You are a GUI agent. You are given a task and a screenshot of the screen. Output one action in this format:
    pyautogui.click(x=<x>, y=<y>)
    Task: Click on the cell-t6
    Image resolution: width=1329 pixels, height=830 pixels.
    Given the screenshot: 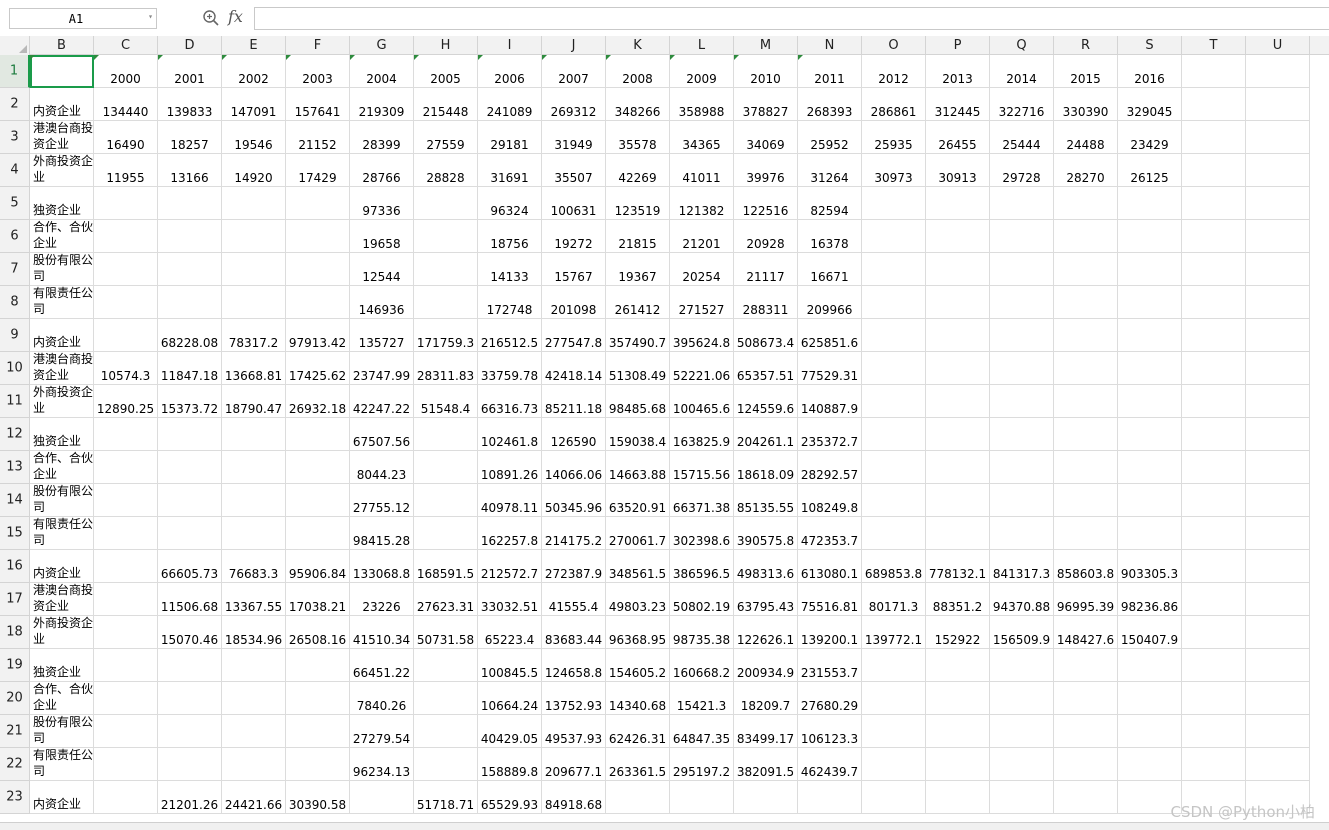 What is the action you would take?
    pyautogui.click(x=1214, y=236)
    